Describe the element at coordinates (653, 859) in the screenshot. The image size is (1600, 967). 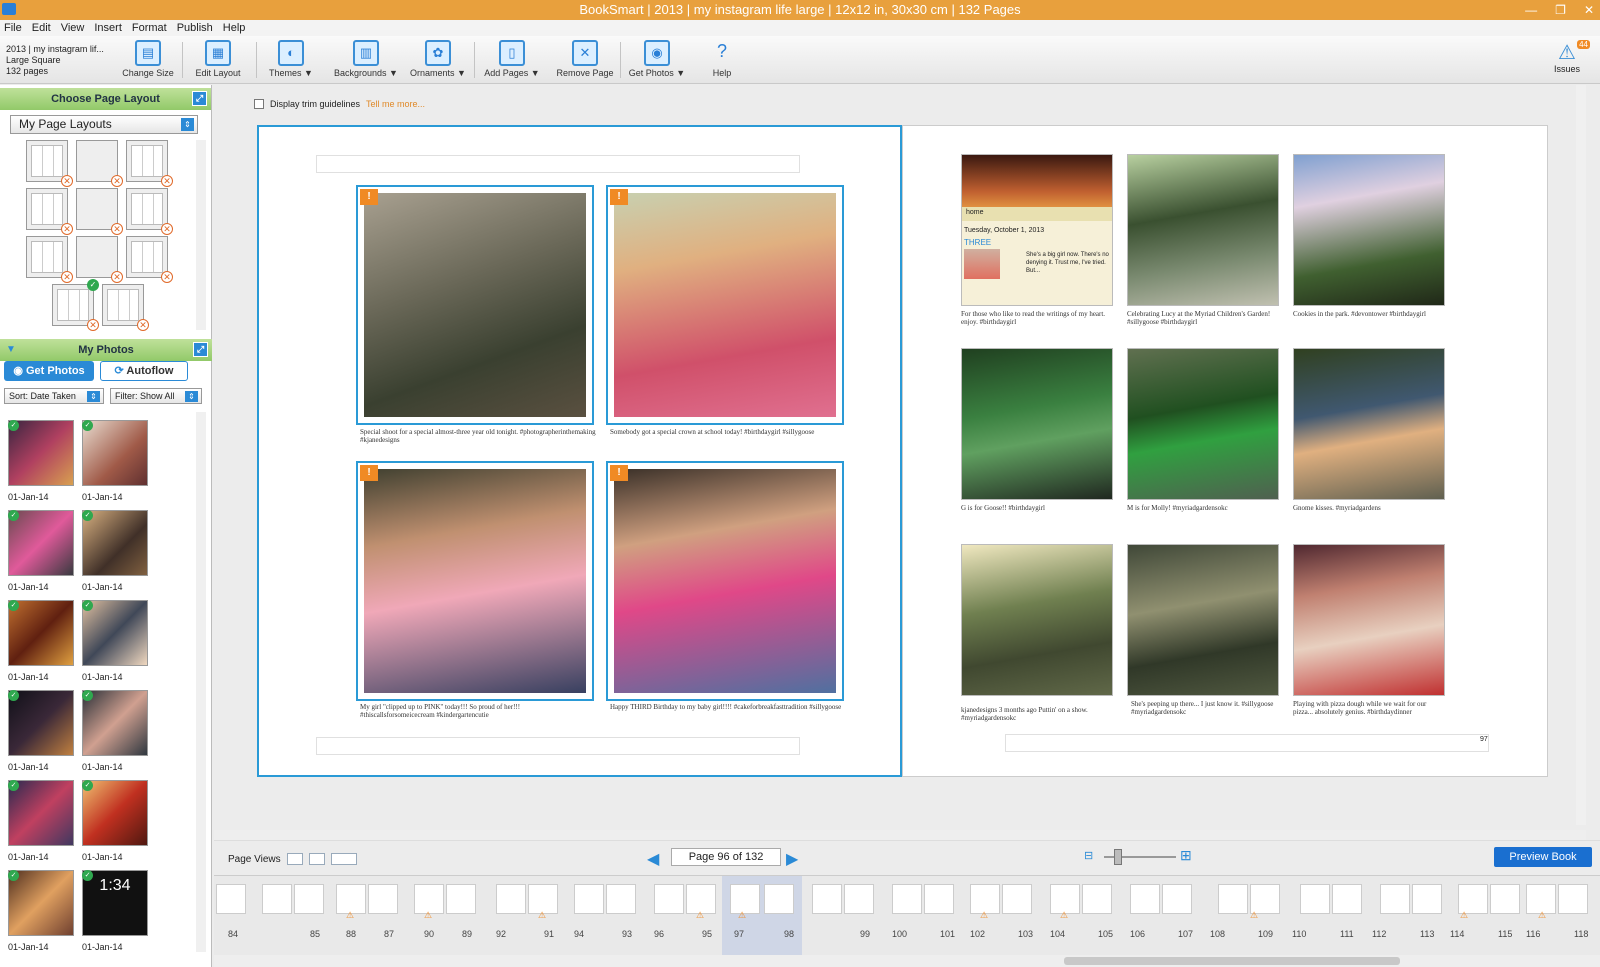
I see `previous-page-icon: ◀` at that location.